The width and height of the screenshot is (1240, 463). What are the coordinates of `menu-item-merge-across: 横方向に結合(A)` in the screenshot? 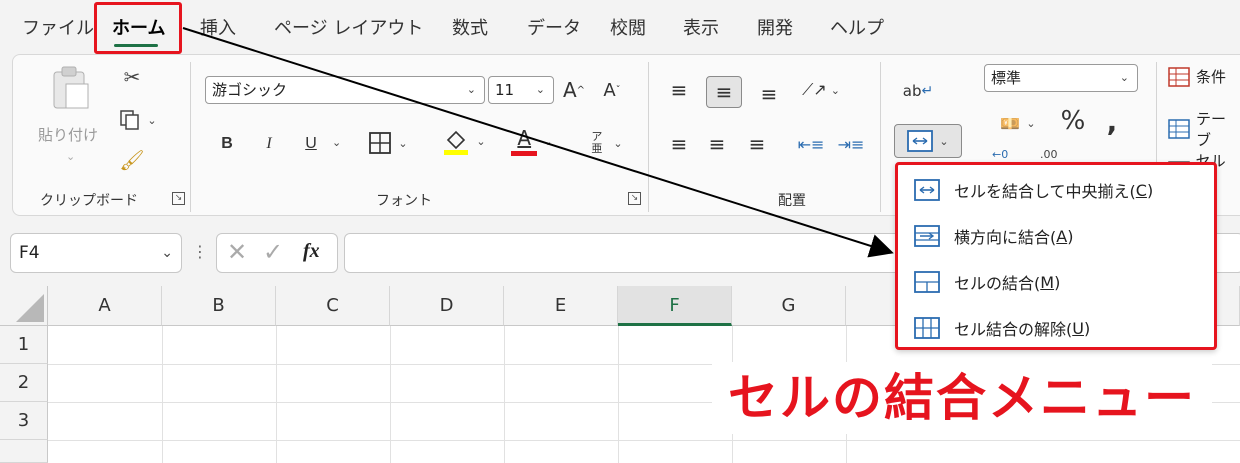 It's located at (1058, 236).